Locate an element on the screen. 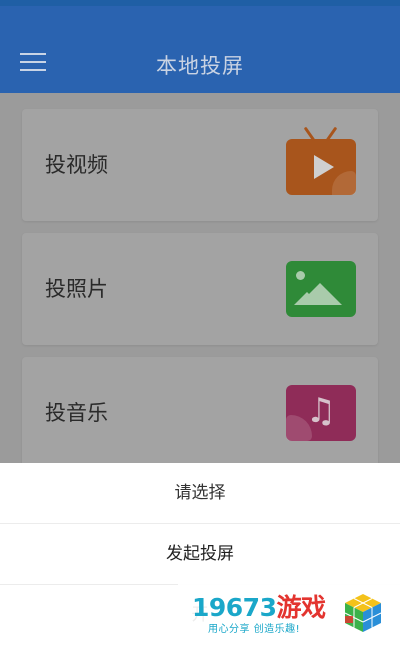  app-bar: 本地投屏 is located at coordinates (200, 49).